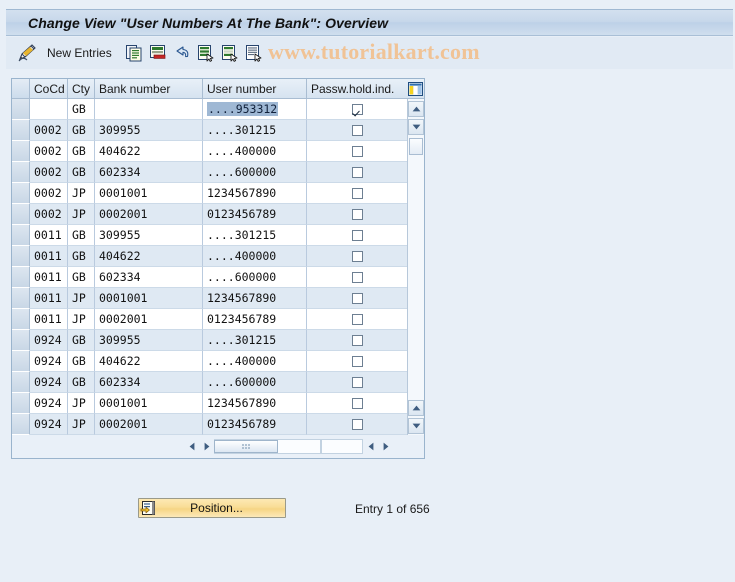  I want to click on table-row: 0924 GB 404622 ....400000, so click(218, 361).